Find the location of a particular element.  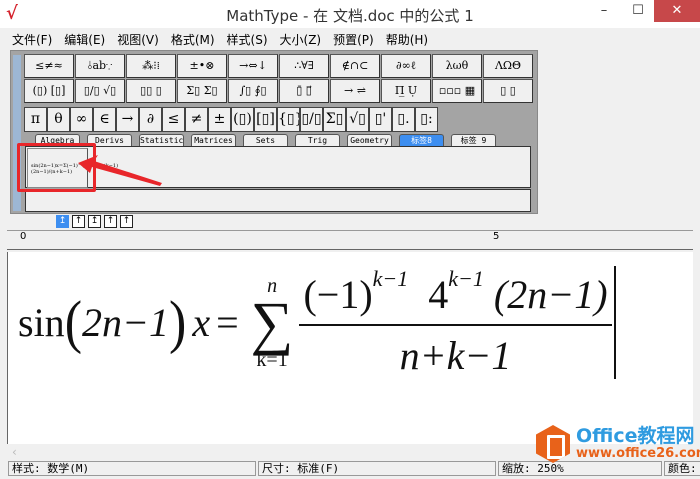

equals-sign: = is located at coordinates (227, 322).